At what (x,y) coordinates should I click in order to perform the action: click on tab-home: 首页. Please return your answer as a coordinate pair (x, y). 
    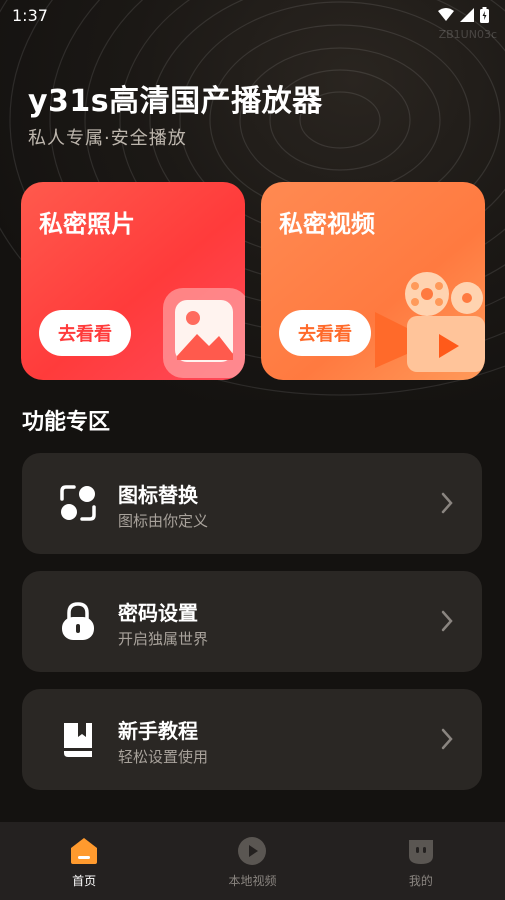
    Looking at the image, I should click on (84, 861).